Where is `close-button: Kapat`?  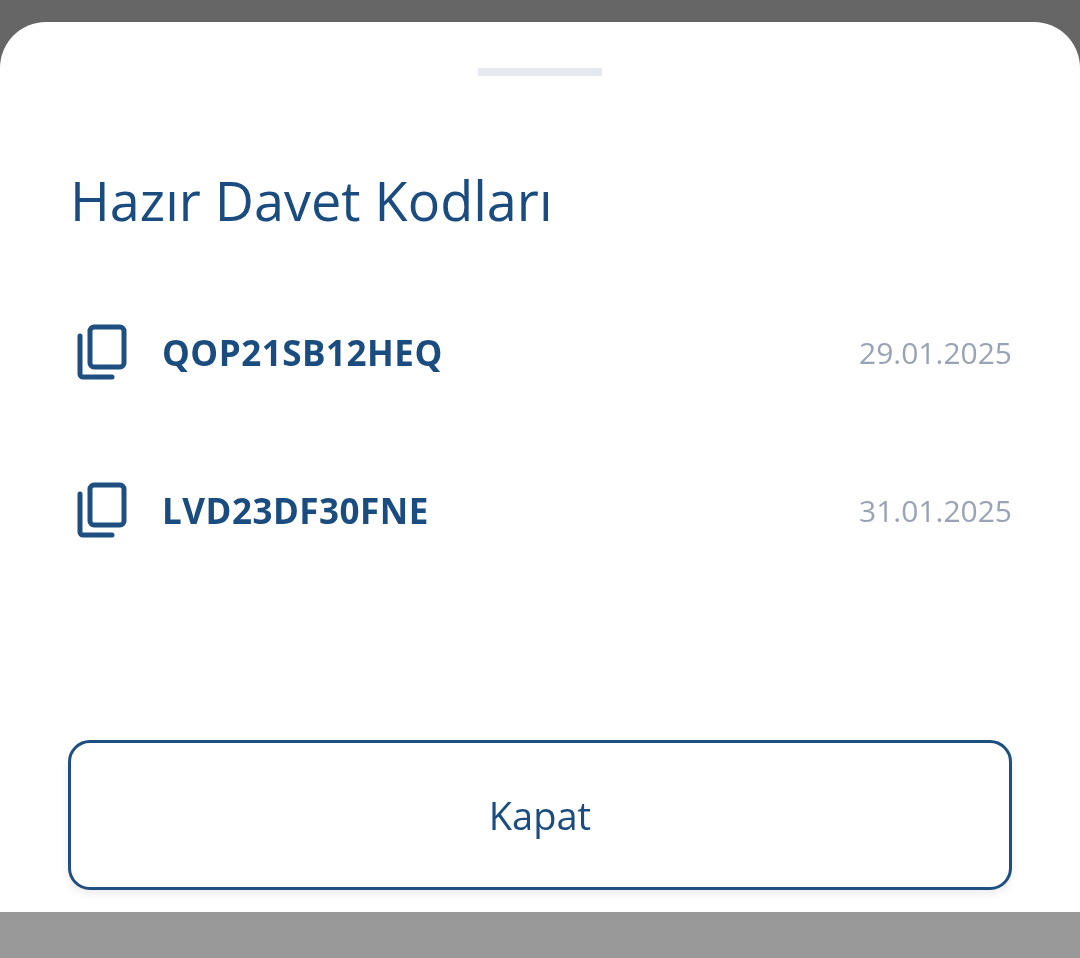
close-button: Kapat is located at coordinates (540, 815).